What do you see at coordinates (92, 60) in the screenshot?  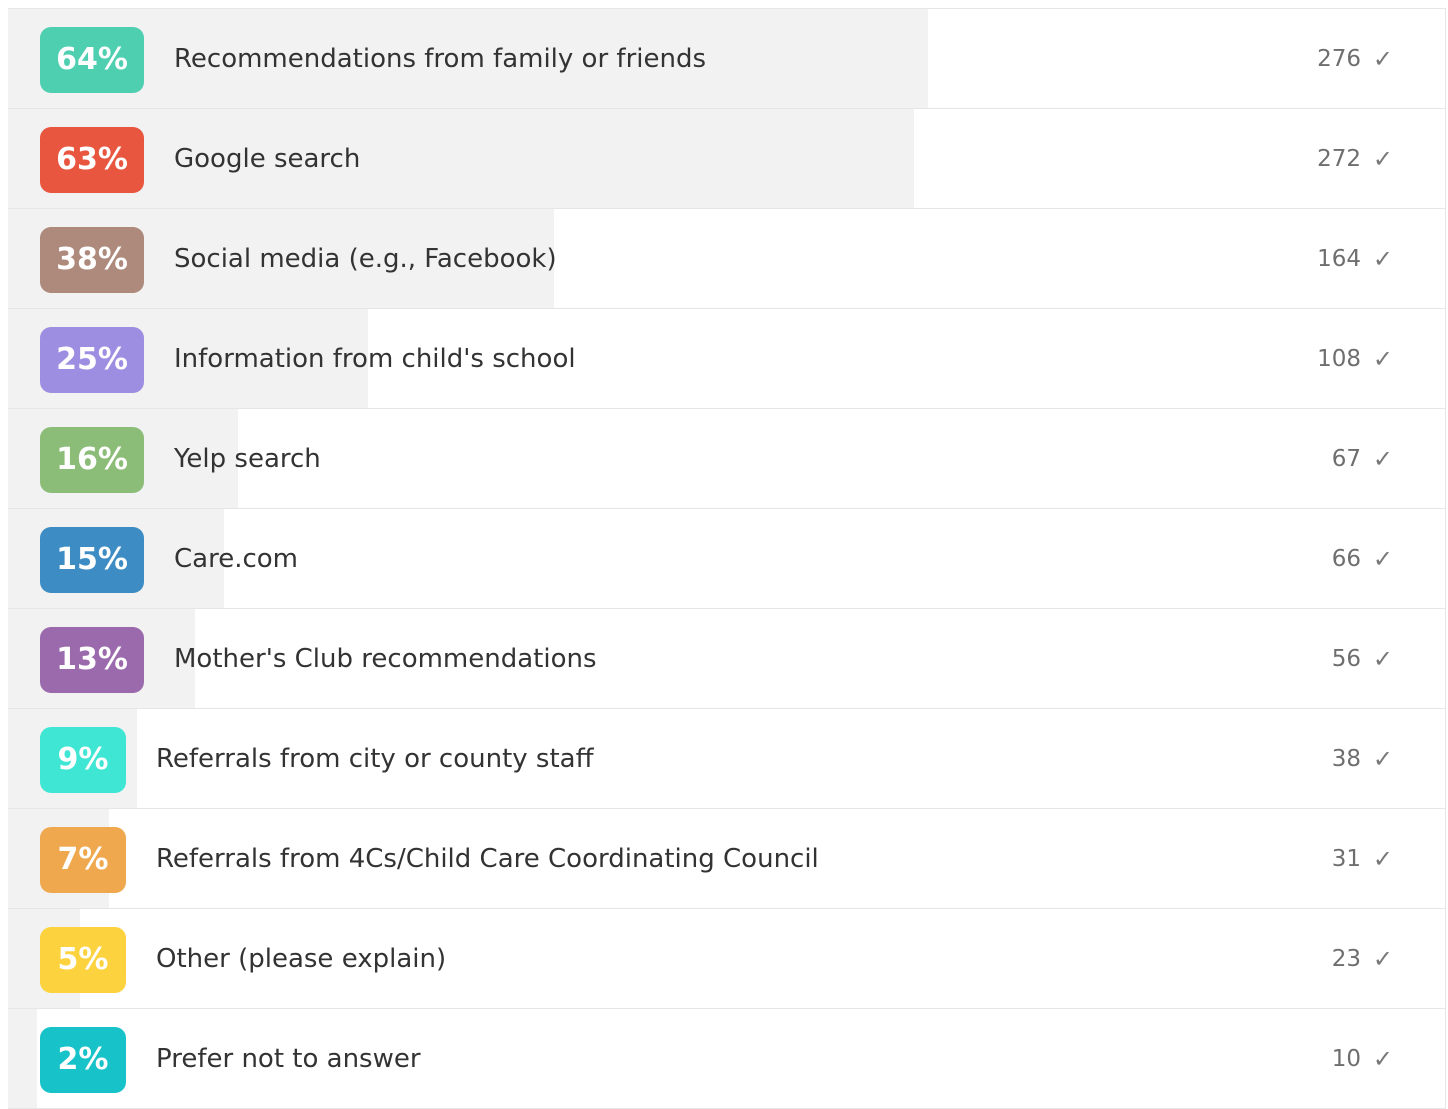 I see `percent-badge: 64%` at bounding box center [92, 60].